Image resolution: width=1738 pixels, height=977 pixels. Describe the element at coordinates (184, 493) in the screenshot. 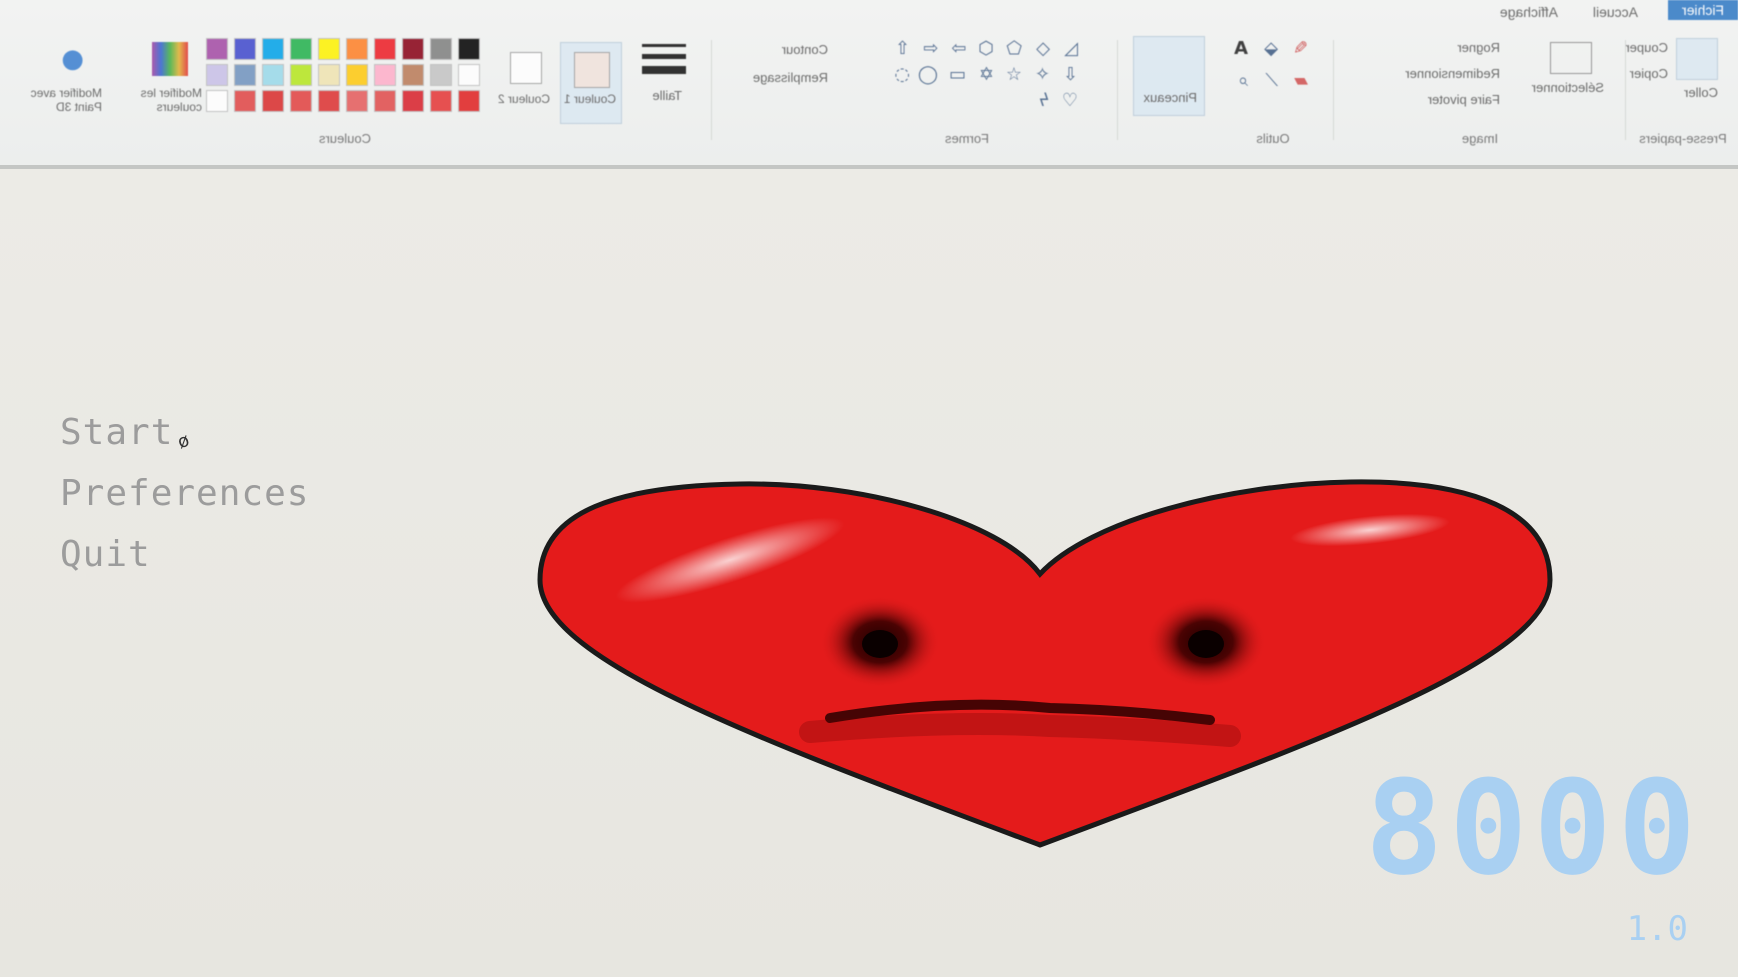

I see `preferences-button: Preferences` at that location.